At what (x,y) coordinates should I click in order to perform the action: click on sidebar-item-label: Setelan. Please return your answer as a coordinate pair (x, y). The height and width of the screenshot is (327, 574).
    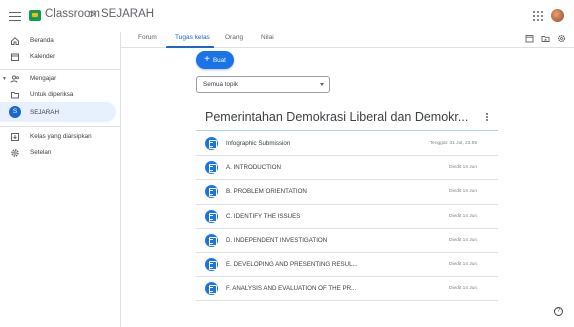
    Looking at the image, I should click on (41, 152).